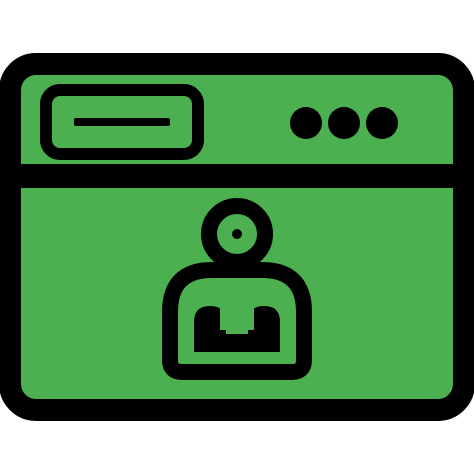 The height and width of the screenshot is (474, 474). Describe the element at coordinates (237, 318) in the screenshot. I see `user-shirt-gap` at that location.